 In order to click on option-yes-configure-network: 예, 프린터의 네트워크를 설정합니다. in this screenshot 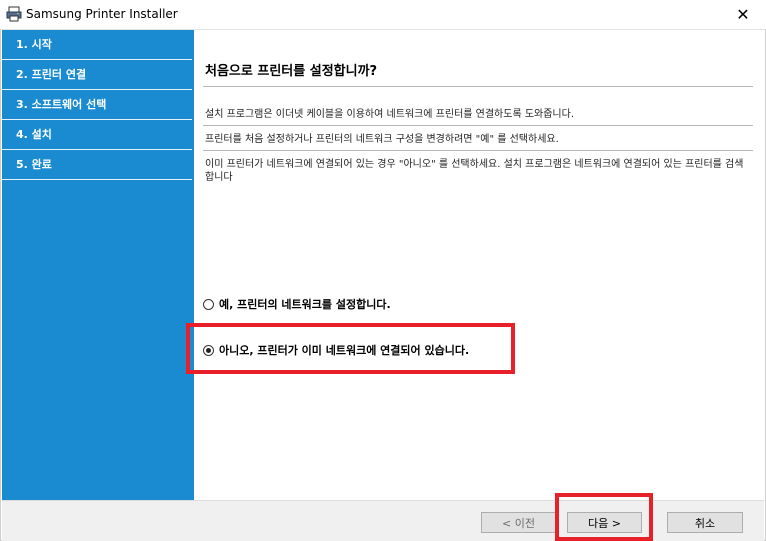, I will do `click(297, 304)`.